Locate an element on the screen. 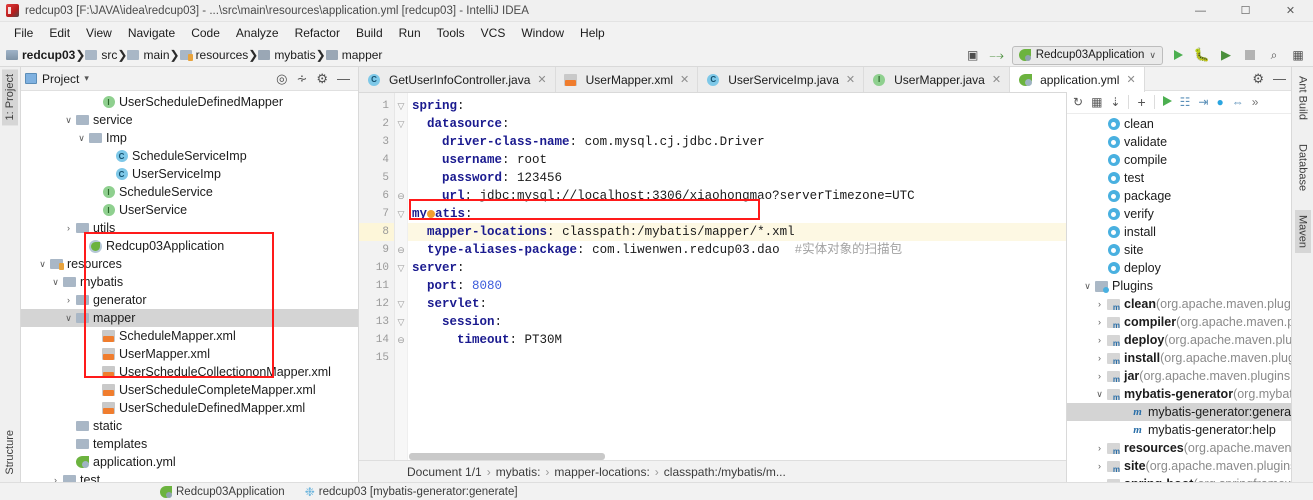 This screenshot has height=500, width=1313. generate-sources-icon: ▦ is located at coordinates (1096, 102).